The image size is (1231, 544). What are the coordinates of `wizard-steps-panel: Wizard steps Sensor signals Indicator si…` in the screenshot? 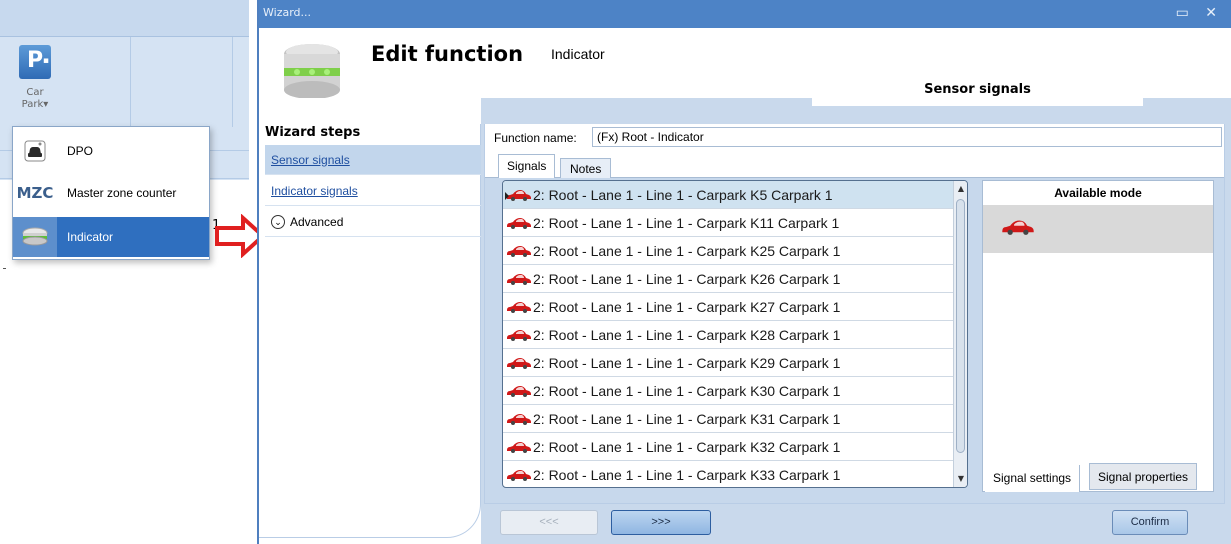 It's located at (370, 321).